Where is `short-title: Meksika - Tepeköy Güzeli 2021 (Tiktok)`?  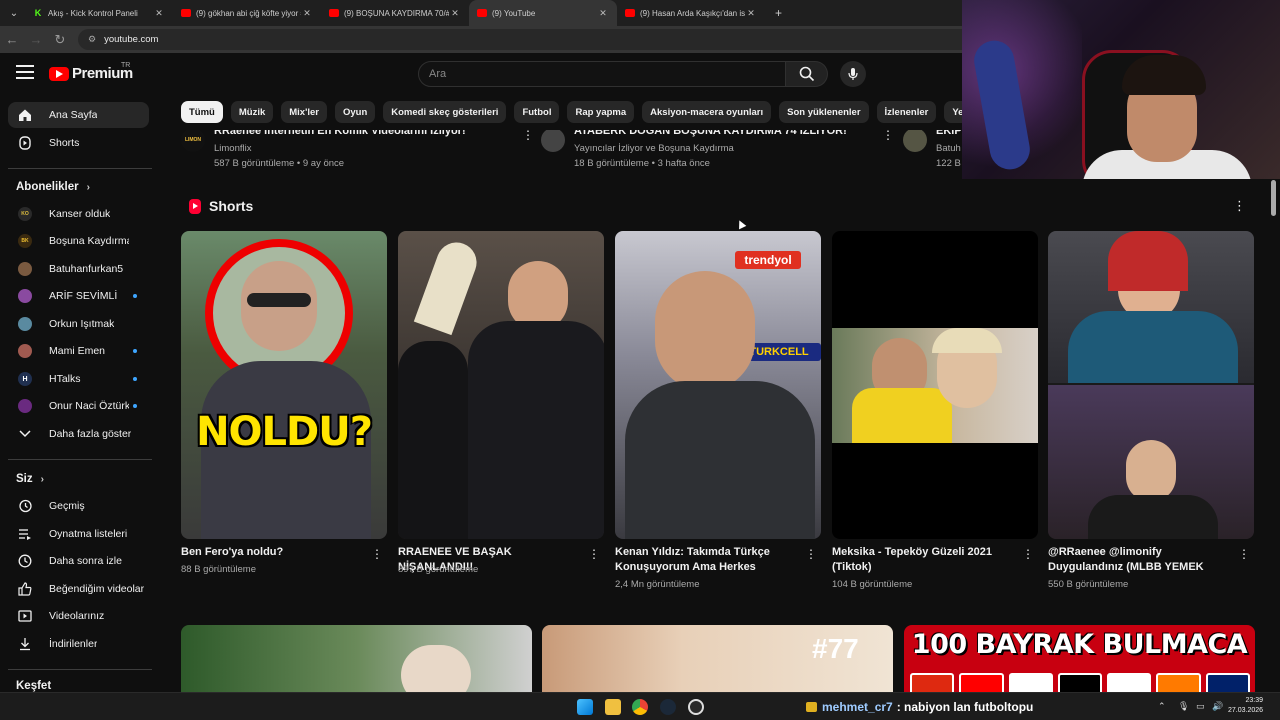
short-title: Meksika - Tepeköy Güzeli 2021 (Tiktok) is located at coordinates (925, 560).